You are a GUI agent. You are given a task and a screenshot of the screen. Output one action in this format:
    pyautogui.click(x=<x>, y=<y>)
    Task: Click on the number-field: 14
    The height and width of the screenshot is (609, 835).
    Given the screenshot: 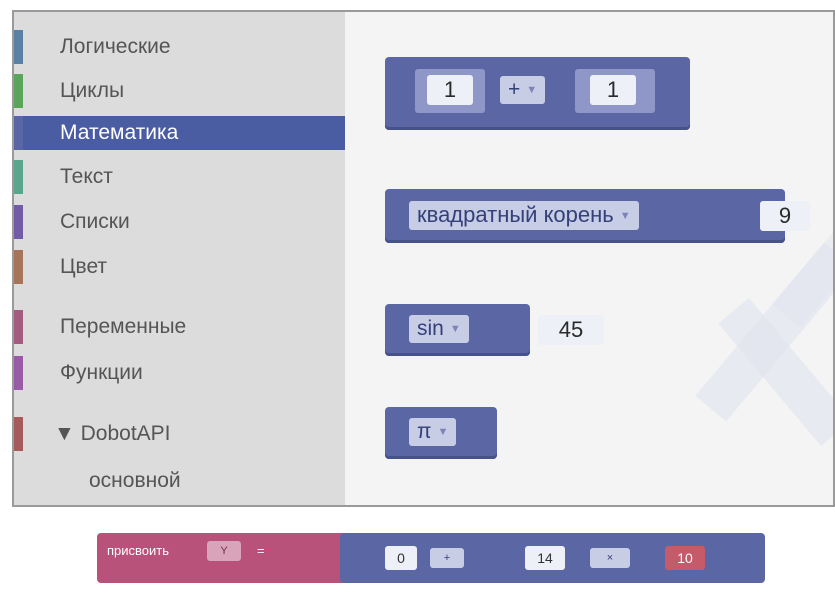 What is the action you would take?
    pyautogui.click(x=545, y=558)
    